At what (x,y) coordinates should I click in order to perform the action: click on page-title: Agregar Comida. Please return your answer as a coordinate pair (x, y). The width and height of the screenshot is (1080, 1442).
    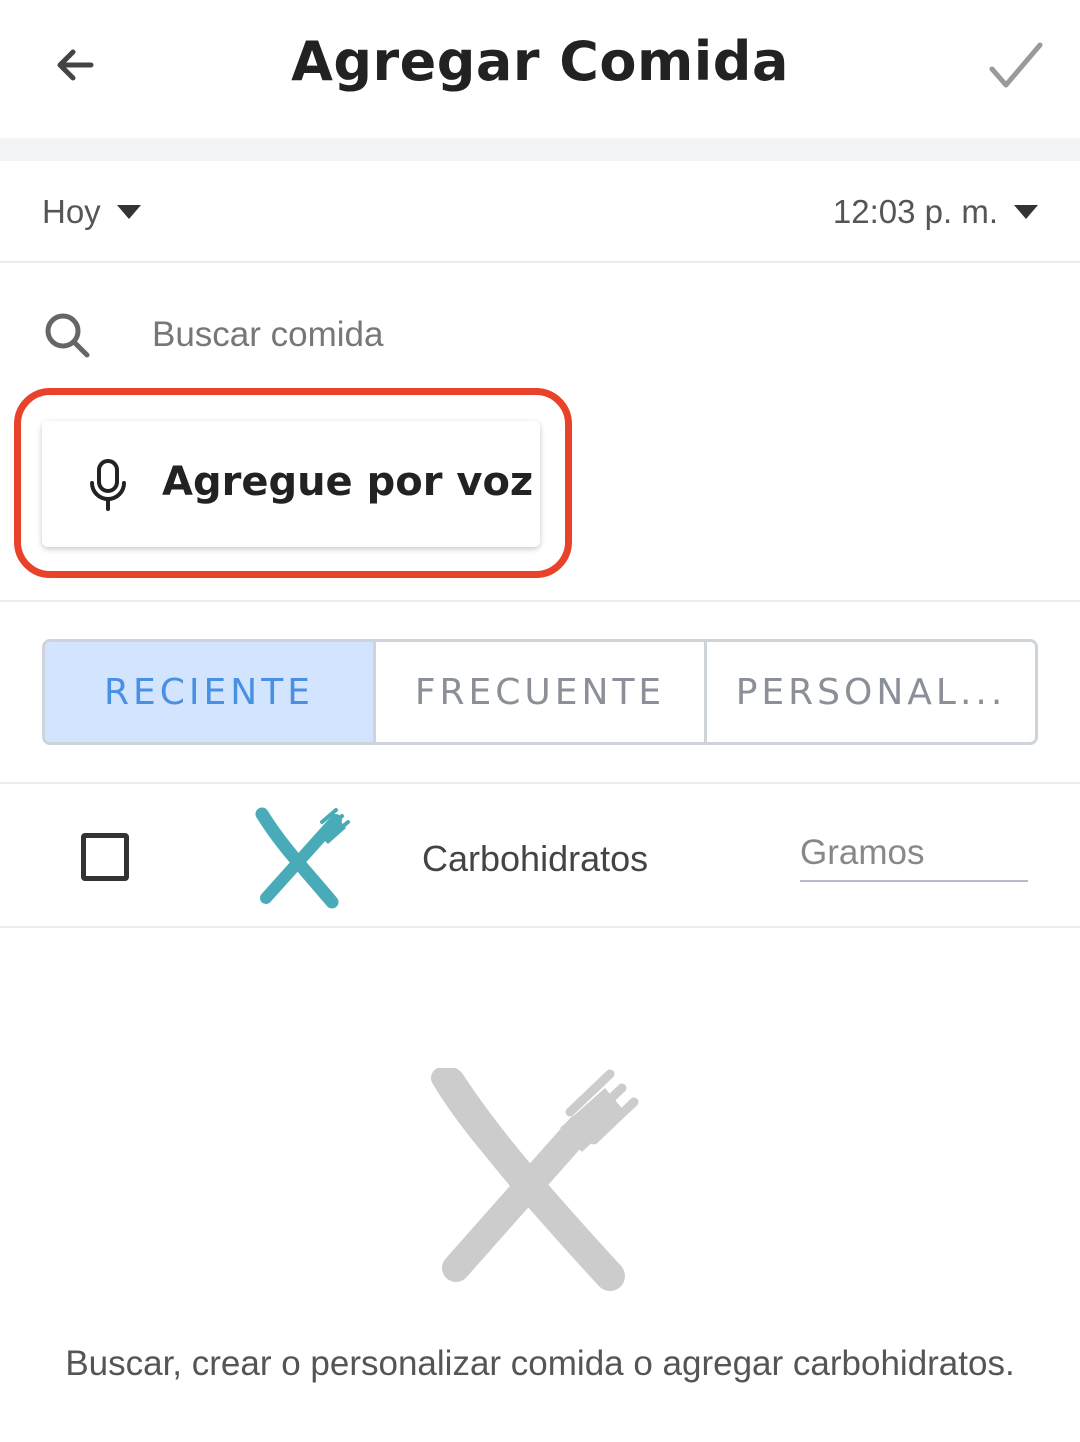
    Looking at the image, I should click on (540, 61).